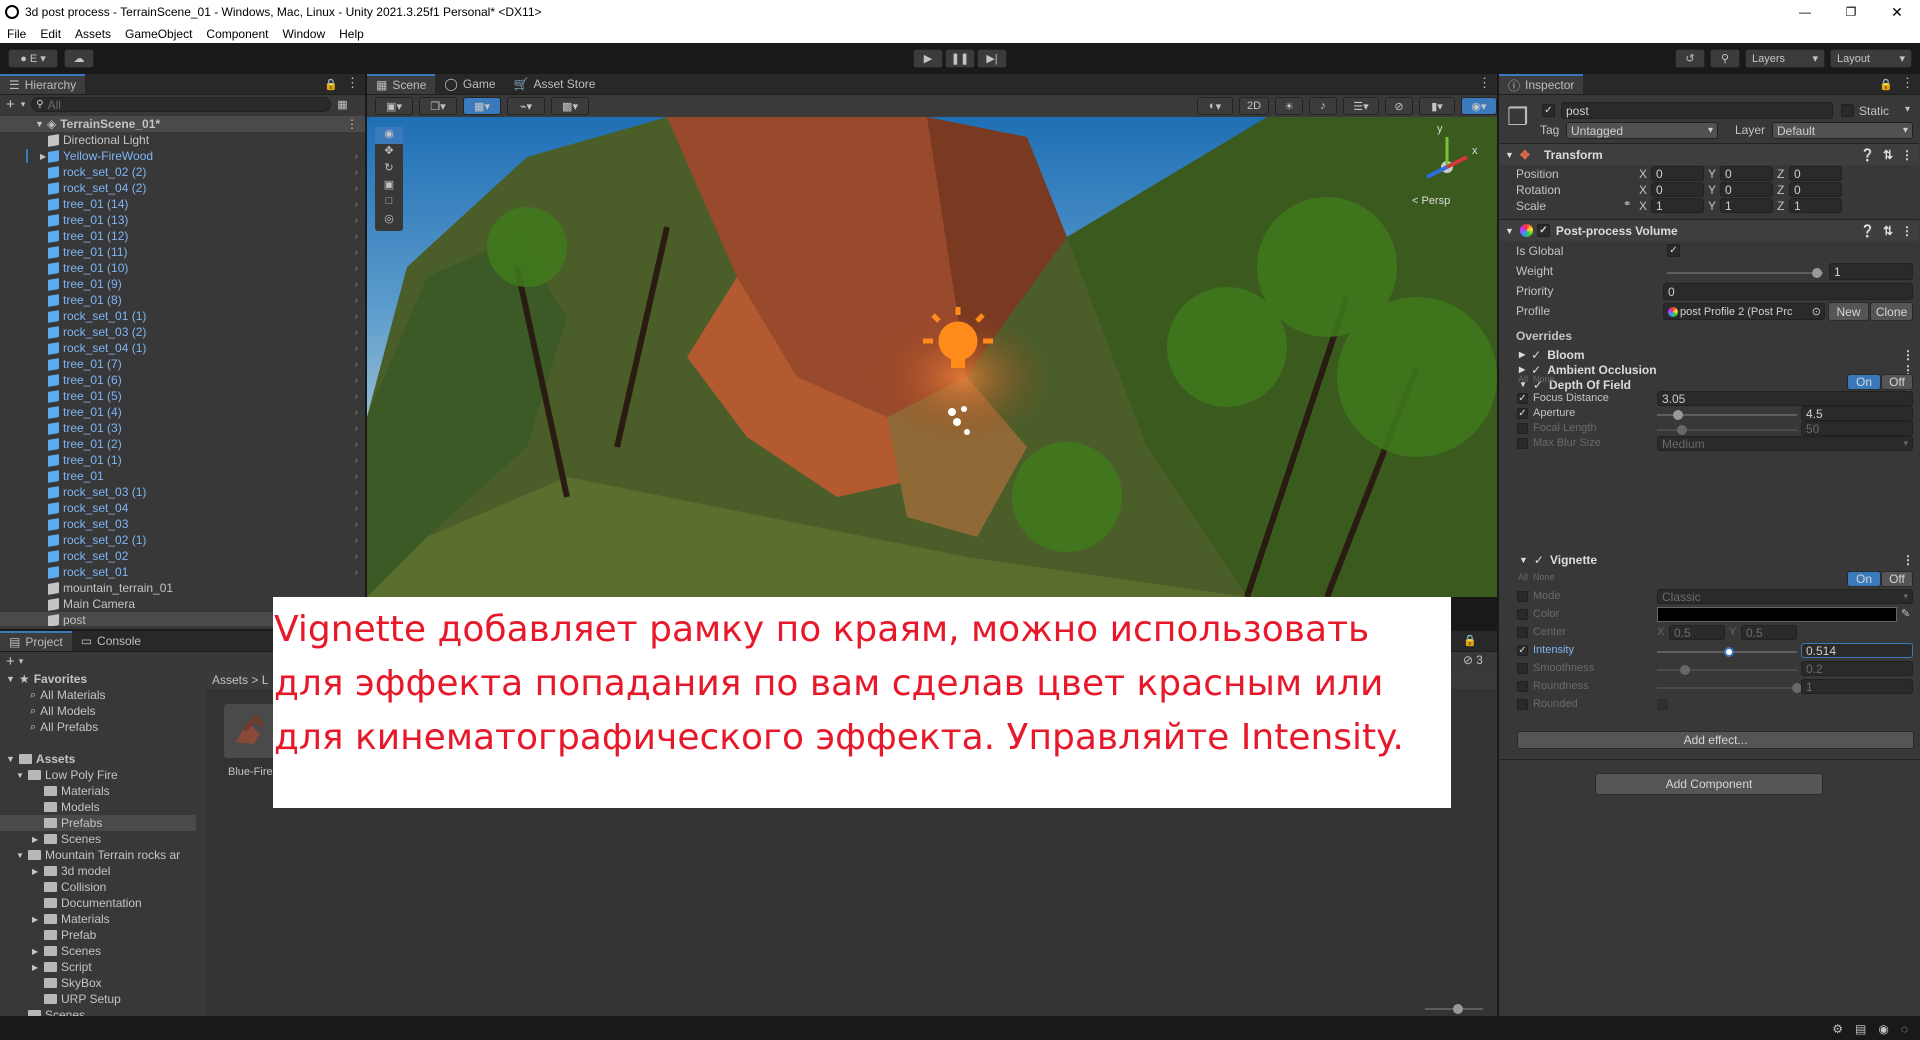 The image size is (1920, 1040). Describe the element at coordinates (1847, 110) in the screenshot. I see `static-checkbox` at that location.